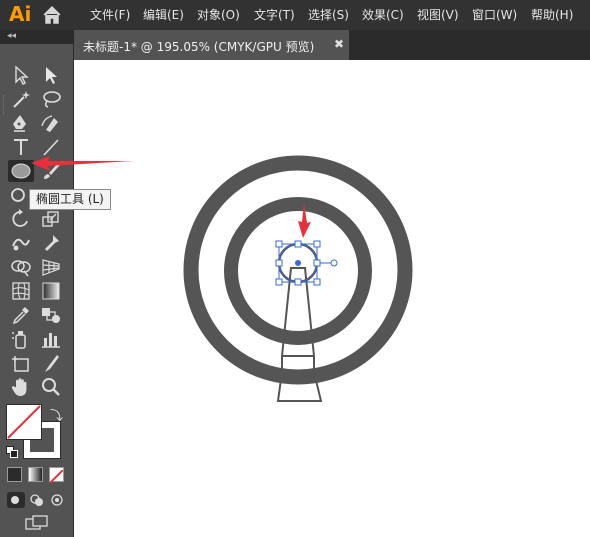 The height and width of the screenshot is (537, 590). I want to click on annotation-arrow-left, so click(82, 163).